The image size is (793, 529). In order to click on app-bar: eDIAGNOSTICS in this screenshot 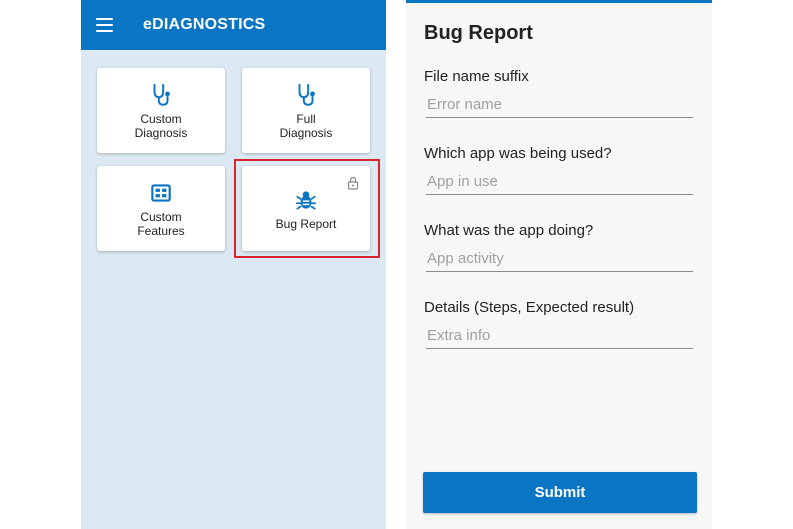, I will do `click(233, 25)`.